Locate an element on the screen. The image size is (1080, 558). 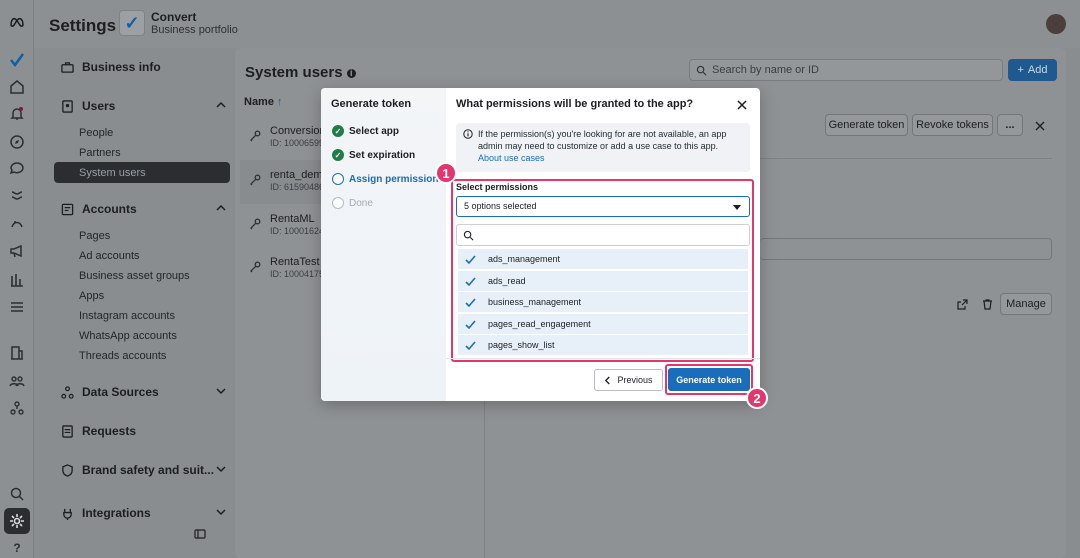
about-use-cases-link: About use cases is located at coordinates (511, 158).